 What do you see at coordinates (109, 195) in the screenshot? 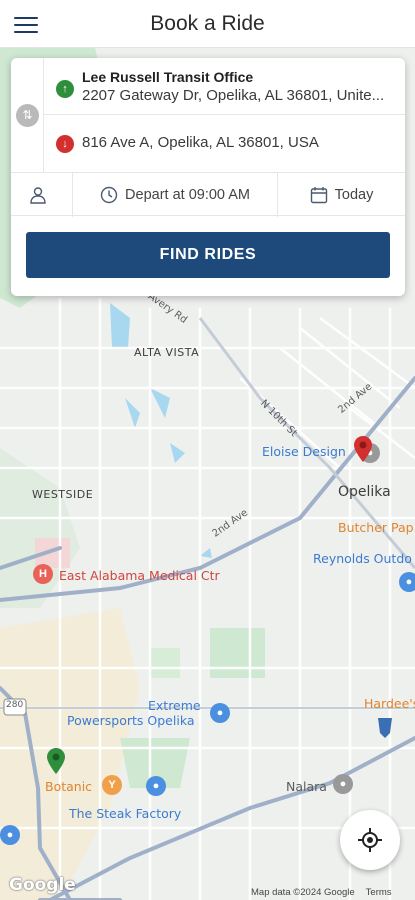
I see `clock-icon` at bounding box center [109, 195].